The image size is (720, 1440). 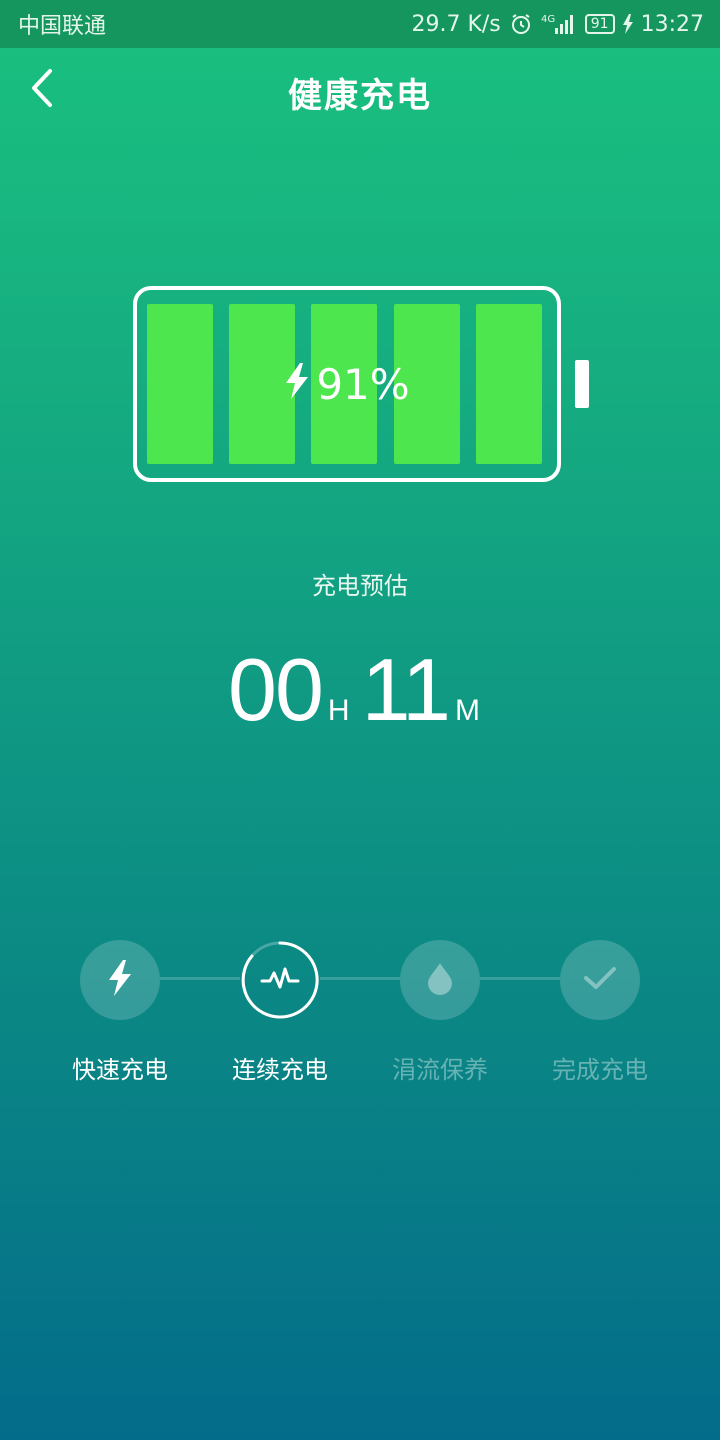 What do you see at coordinates (406, 689) in the screenshot?
I see `estimate-minutes: 11` at bounding box center [406, 689].